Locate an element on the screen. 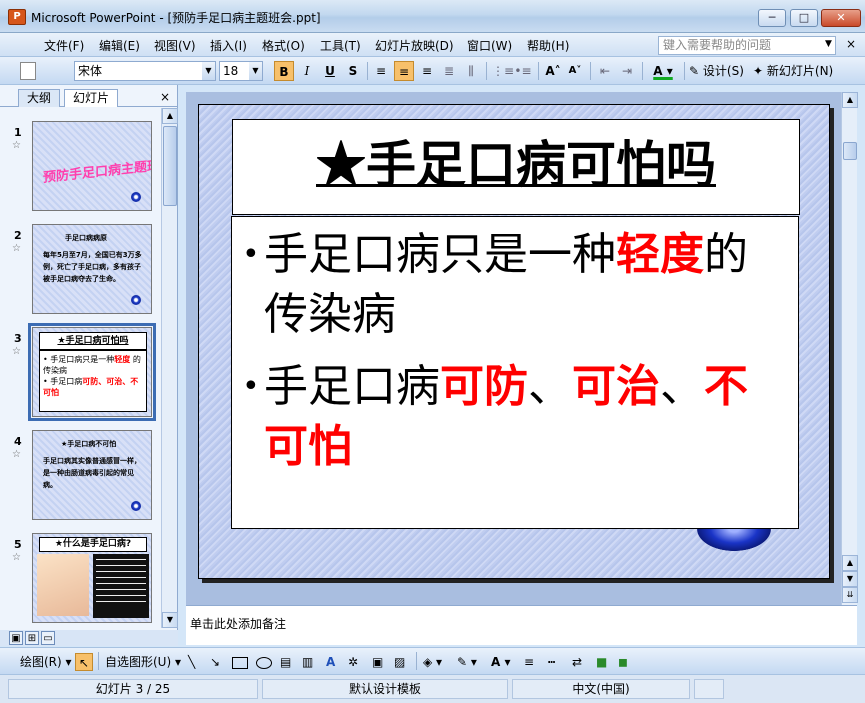 This screenshot has height=703, width=865. vertical-textbox-icon: ▥ is located at coordinates (307, 662).